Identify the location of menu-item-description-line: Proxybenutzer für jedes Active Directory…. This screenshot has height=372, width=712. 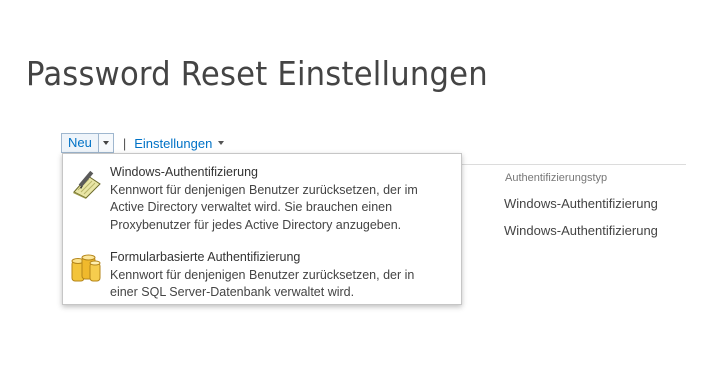
(256, 224).